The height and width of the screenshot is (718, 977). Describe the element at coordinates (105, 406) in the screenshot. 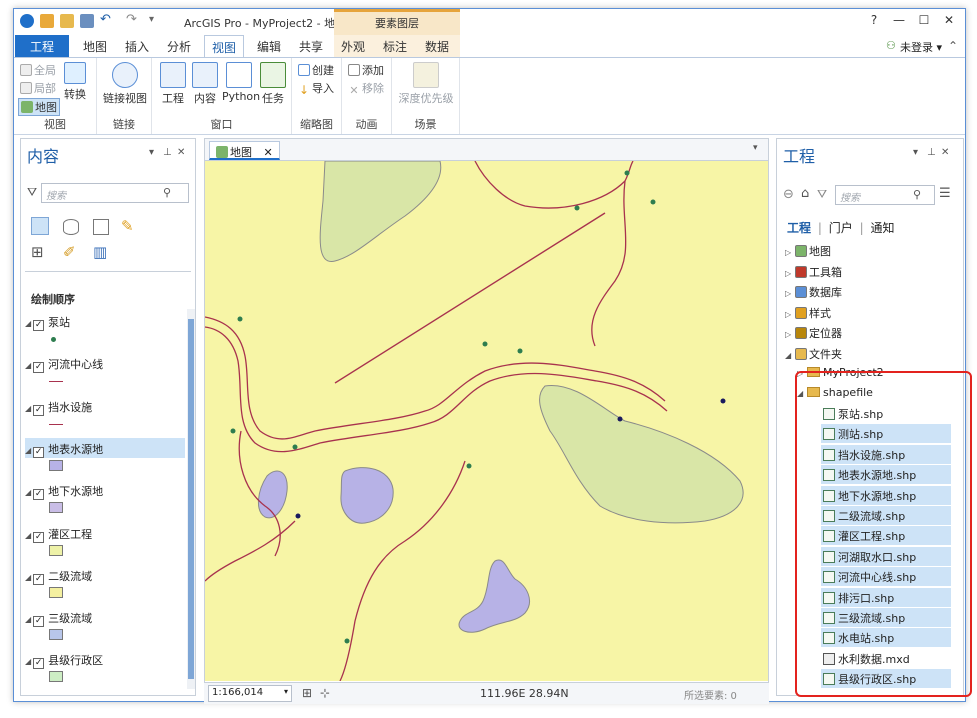

I see `layer-item: ◢ ✓ 挡水设施` at that location.